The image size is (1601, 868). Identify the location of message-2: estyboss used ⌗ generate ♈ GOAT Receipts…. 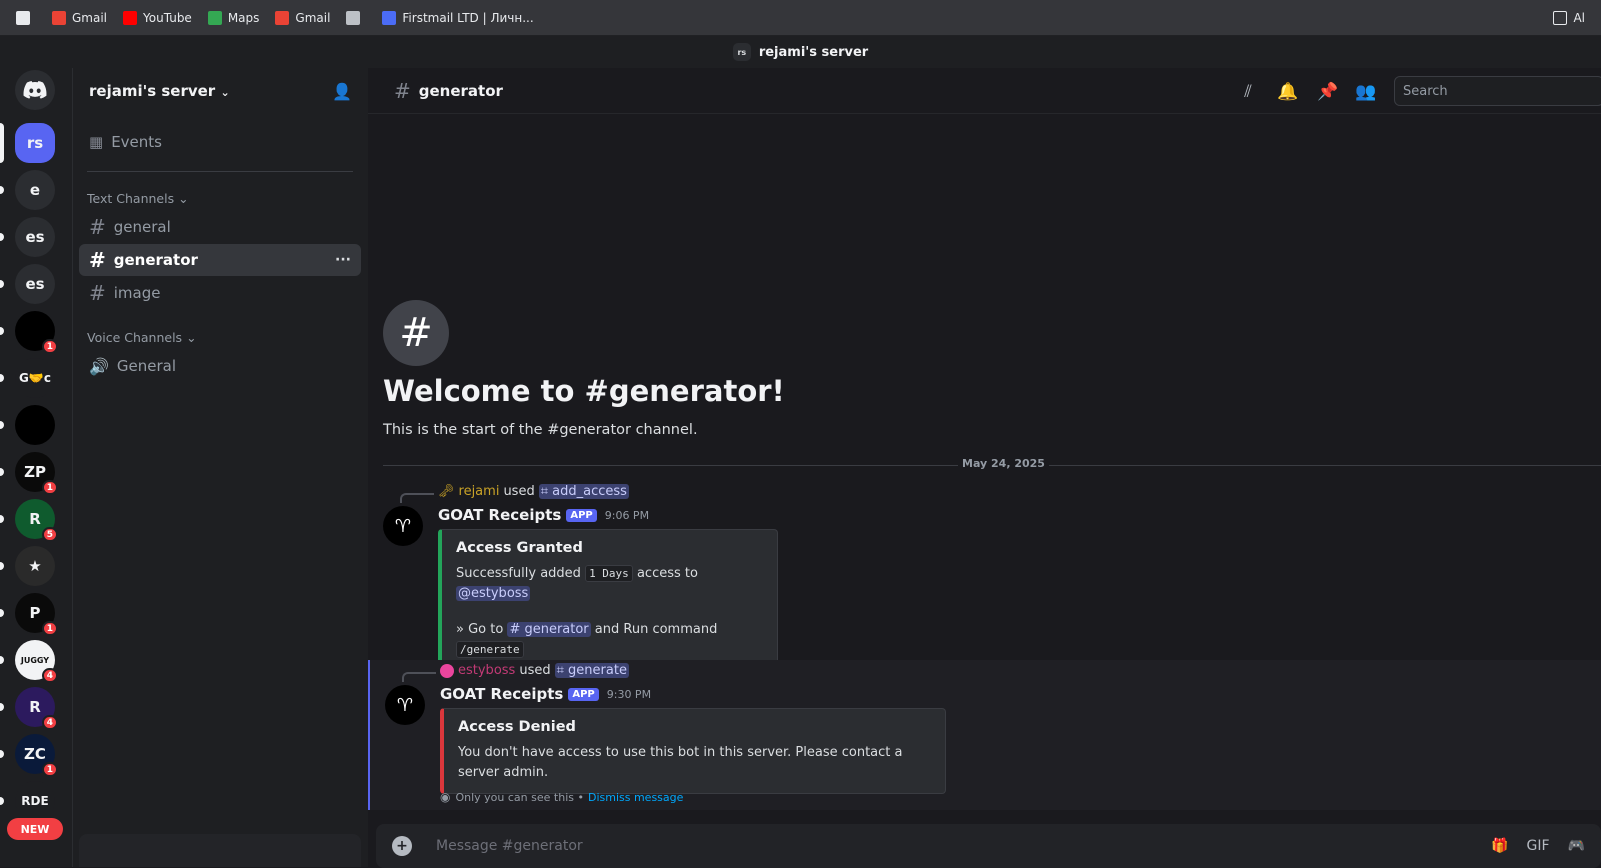
(984, 735).